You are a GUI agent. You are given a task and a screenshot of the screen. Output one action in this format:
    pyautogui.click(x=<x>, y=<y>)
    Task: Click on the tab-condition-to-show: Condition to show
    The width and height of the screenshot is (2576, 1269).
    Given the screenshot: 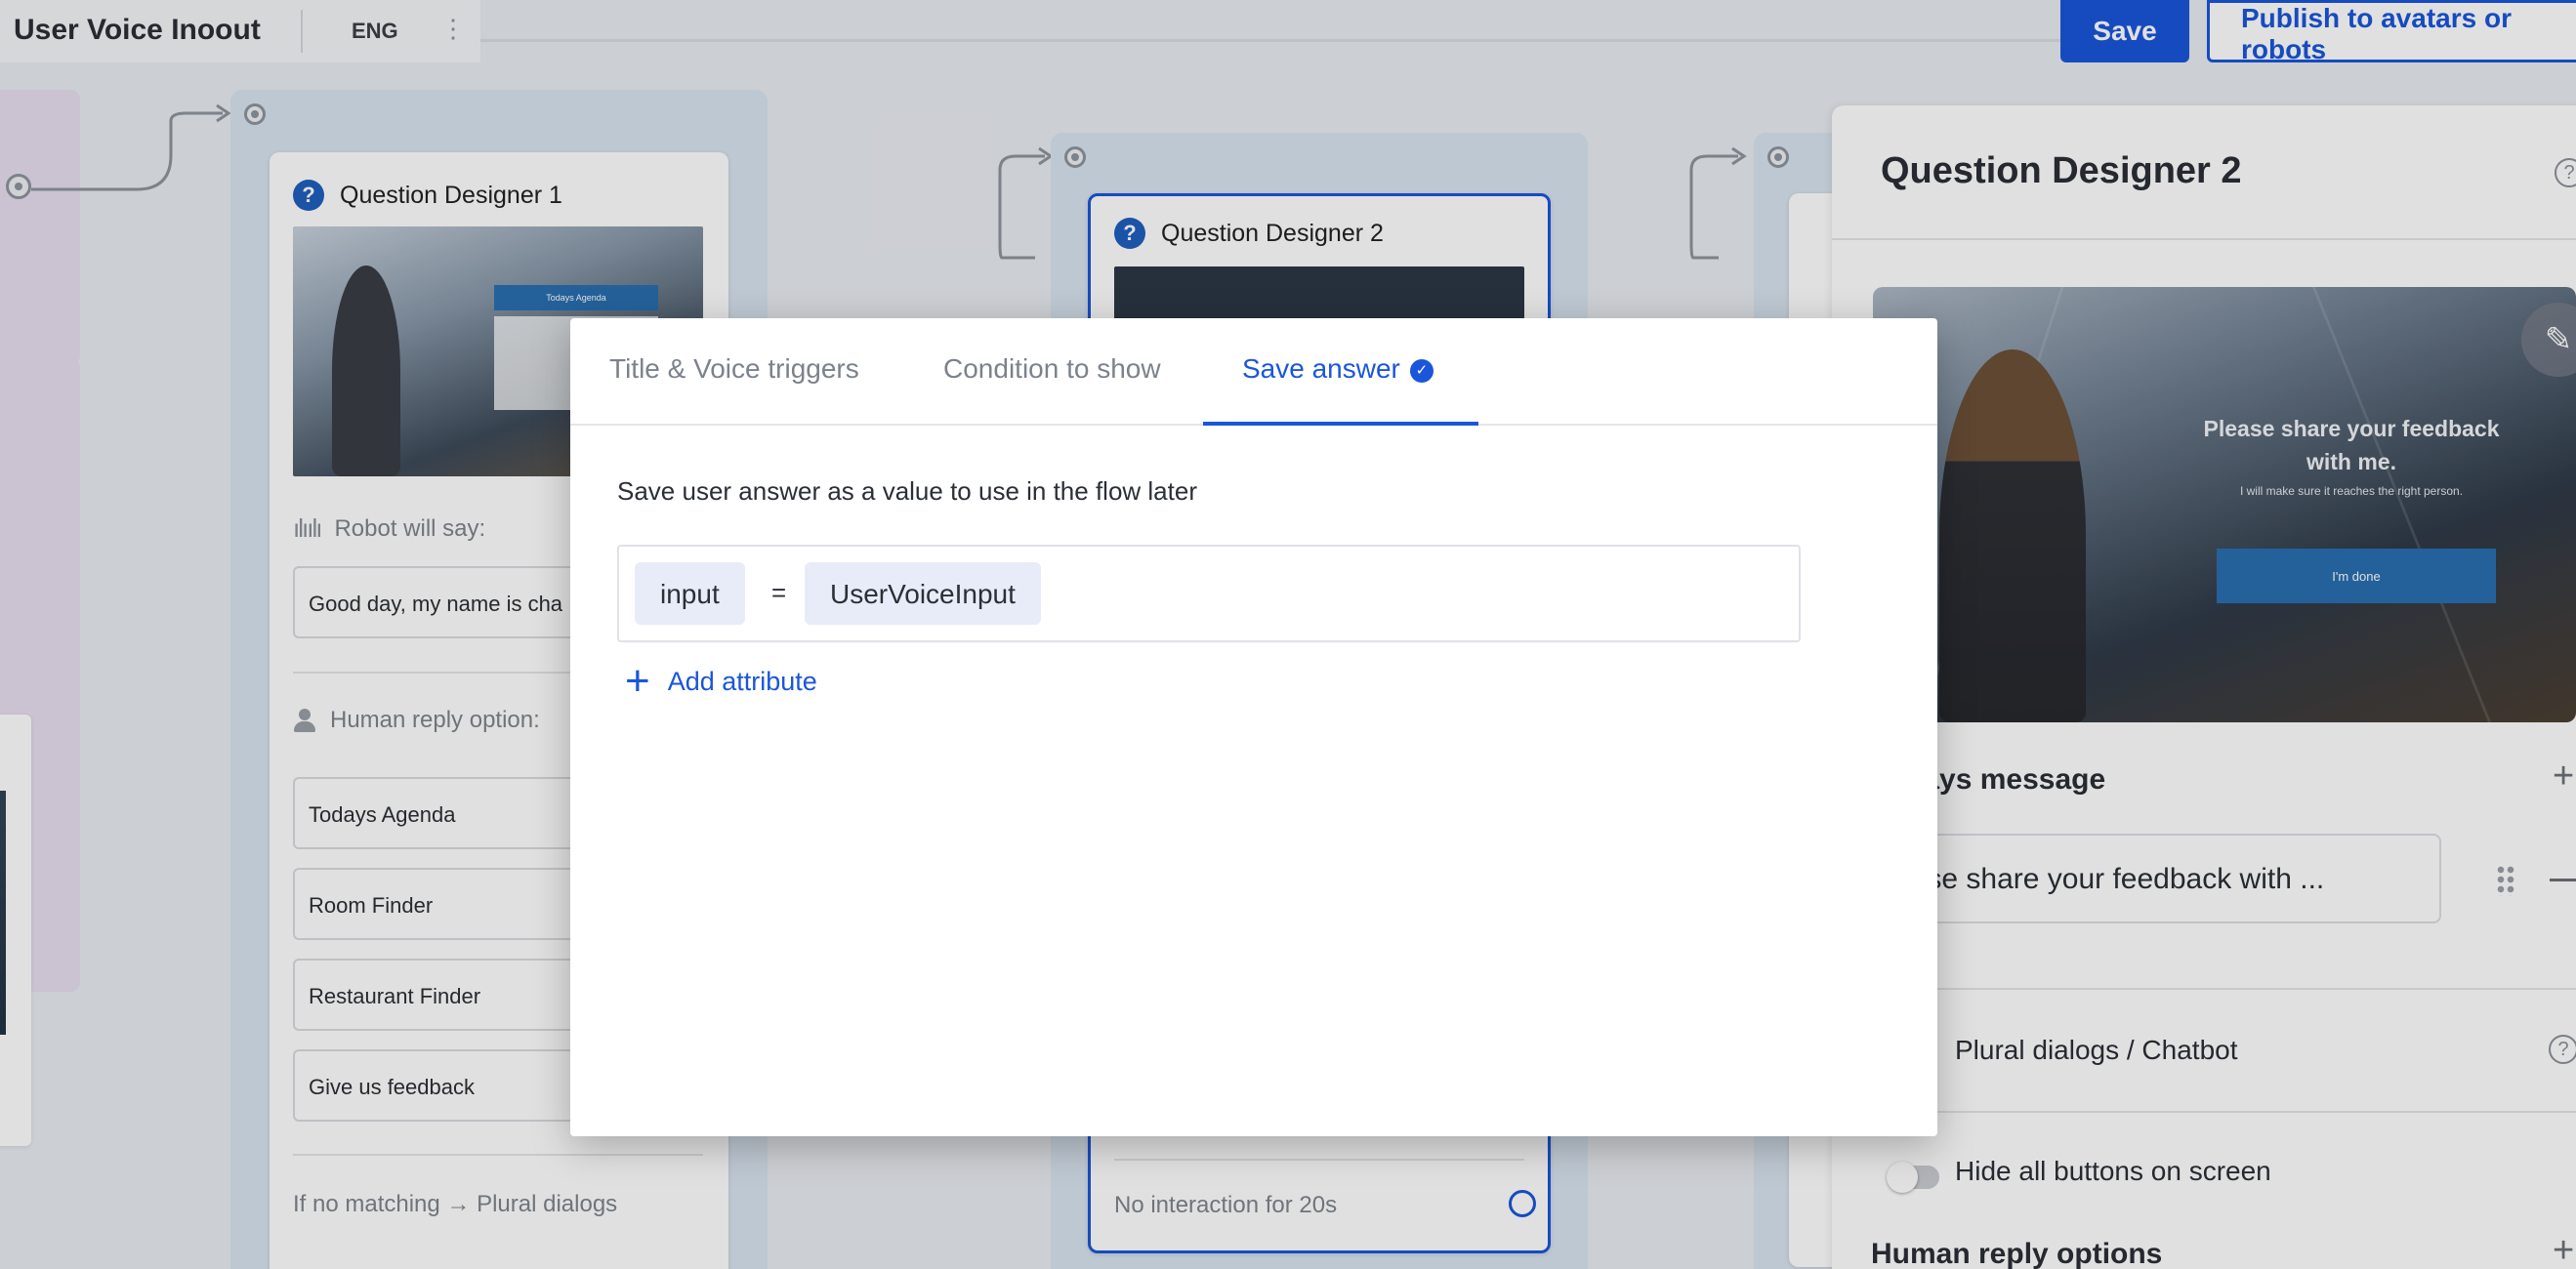 What is the action you would take?
    pyautogui.click(x=1052, y=369)
    